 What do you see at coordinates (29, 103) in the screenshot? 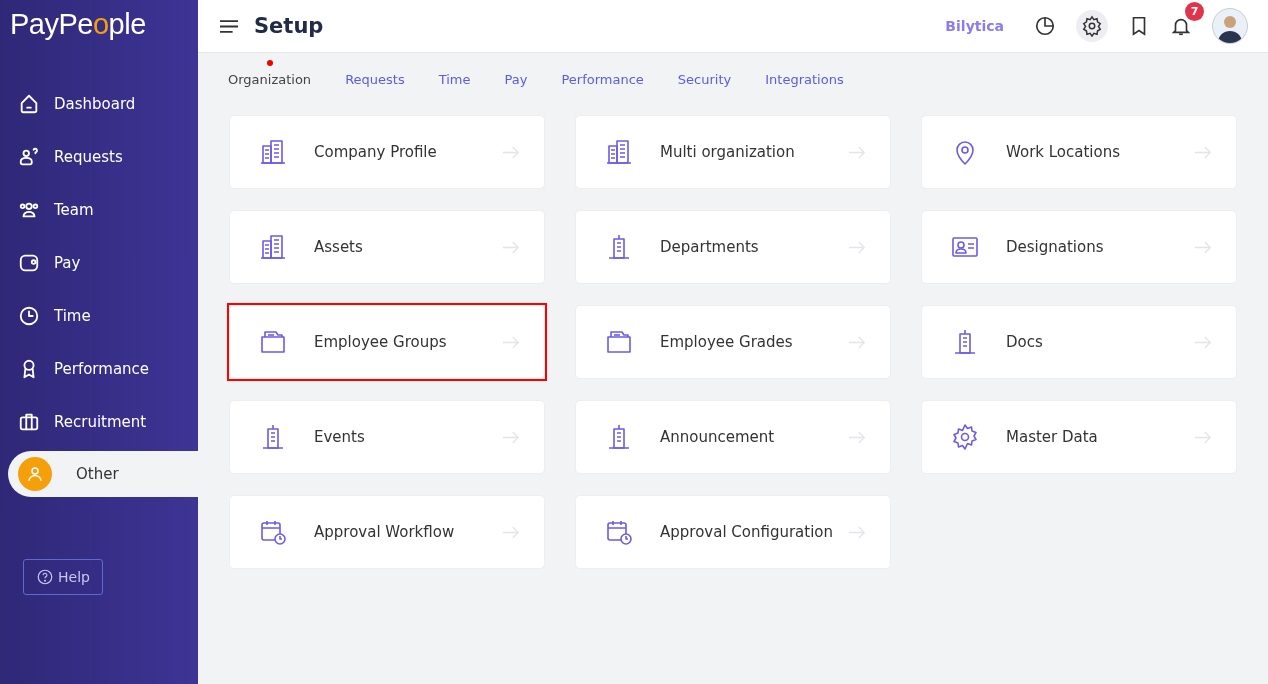
I see `home-icon` at bounding box center [29, 103].